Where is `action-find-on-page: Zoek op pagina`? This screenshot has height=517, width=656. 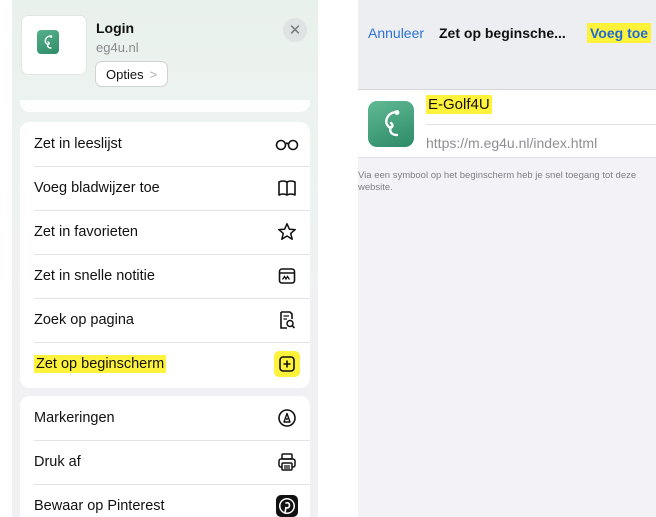 action-find-on-page: Zoek op pagina is located at coordinates (165, 320).